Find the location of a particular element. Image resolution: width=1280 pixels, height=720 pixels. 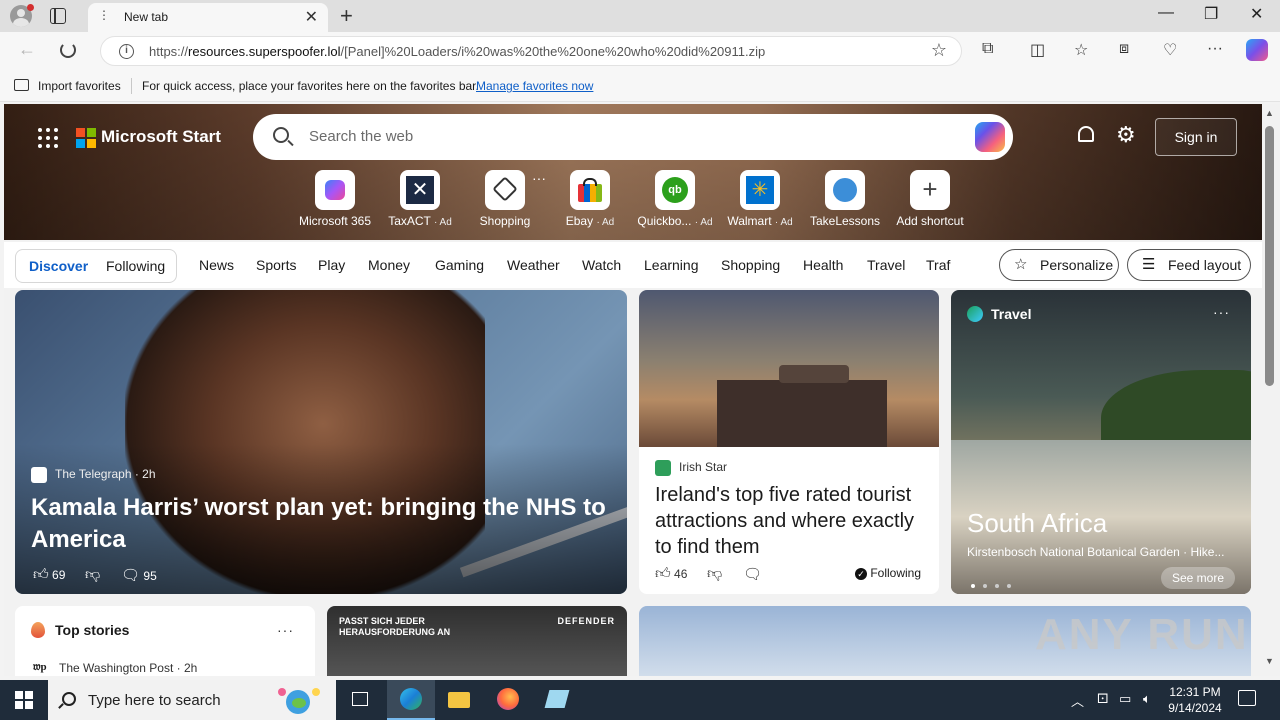

category-news: News is located at coordinates (216, 265).